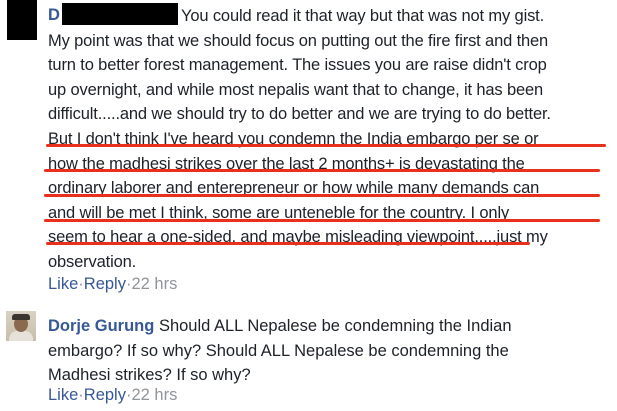 This screenshot has height=411, width=617. What do you see at coordinates (92, 261) in the screenshot?
I see `comment-line: observation.` at bounding box center [92, 261].